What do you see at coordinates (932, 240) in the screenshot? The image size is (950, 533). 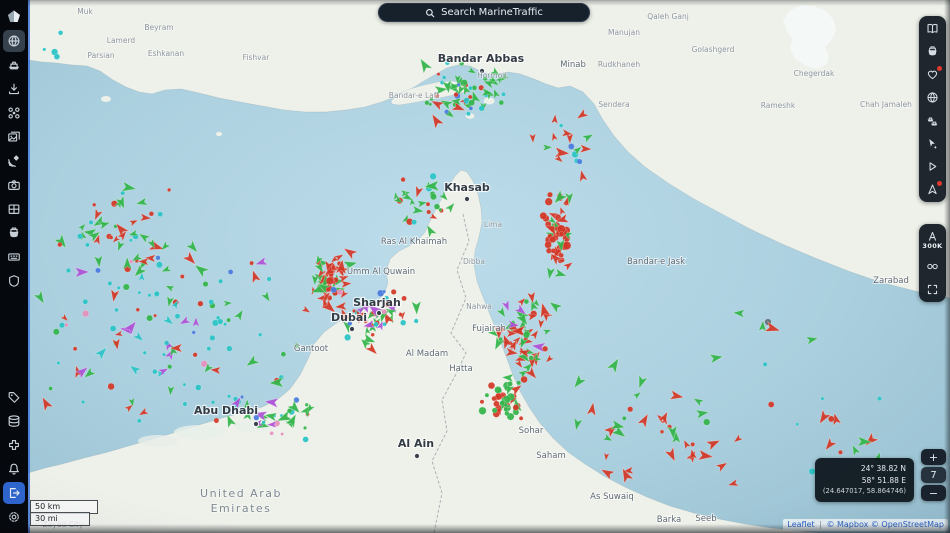 I see `vessel-count-button: 300K` at bounding box center [932, 240].